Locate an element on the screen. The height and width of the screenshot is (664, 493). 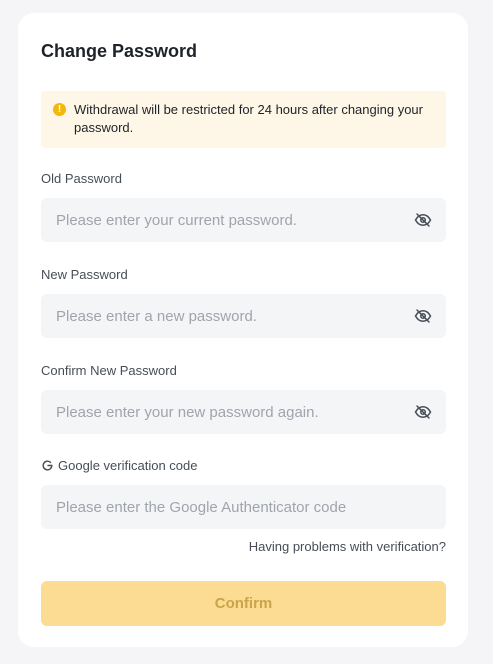
google-code-label: Google verification code is located at coordinates (119, 465).